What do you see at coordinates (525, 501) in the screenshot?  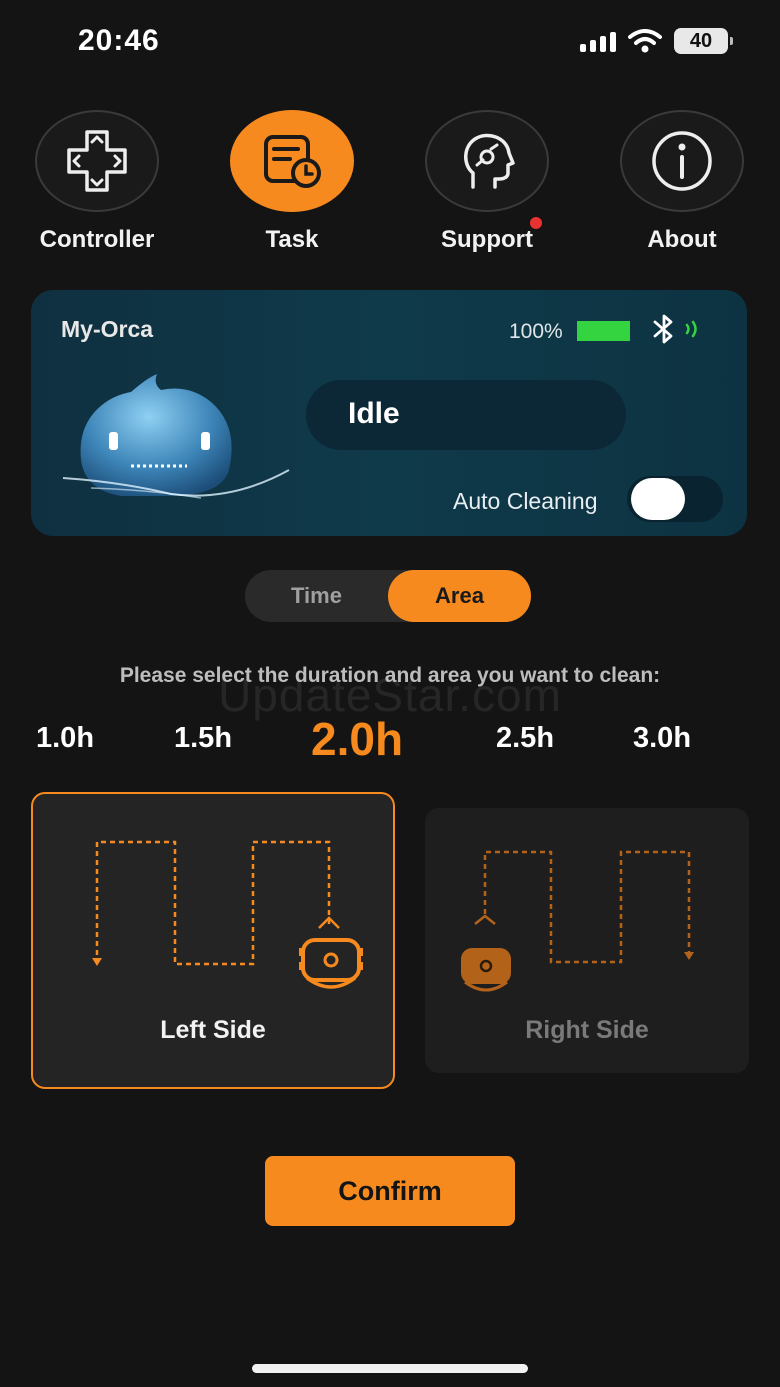 I see `auto-cleaning-label: Auto Cleaning` at bounding box center [525, 501].